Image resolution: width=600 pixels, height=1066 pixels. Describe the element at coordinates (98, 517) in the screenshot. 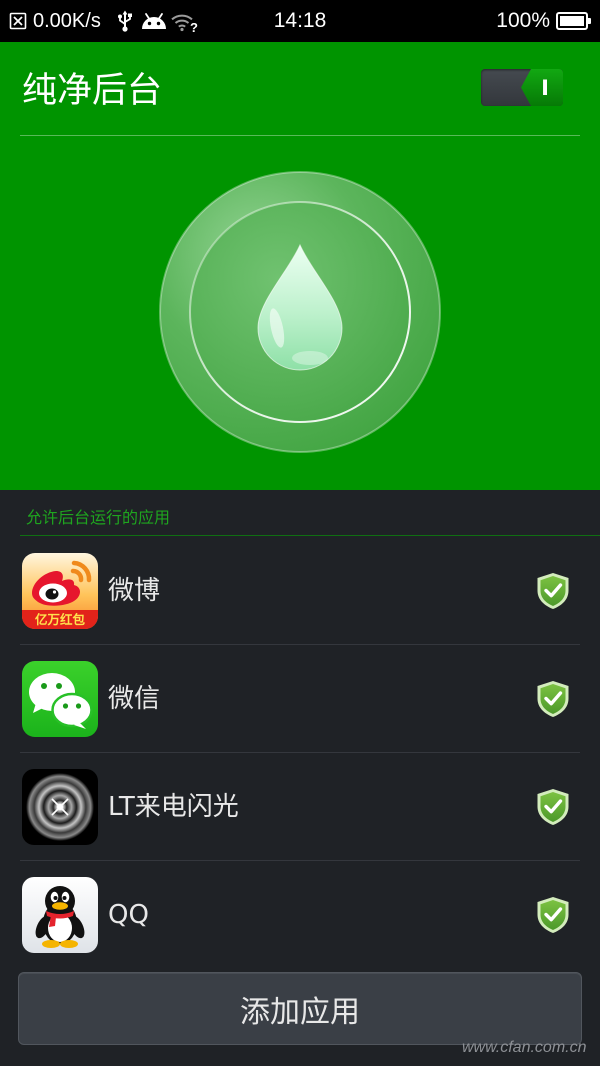

I see `section-label: 允许后台运行的应用` at that location.